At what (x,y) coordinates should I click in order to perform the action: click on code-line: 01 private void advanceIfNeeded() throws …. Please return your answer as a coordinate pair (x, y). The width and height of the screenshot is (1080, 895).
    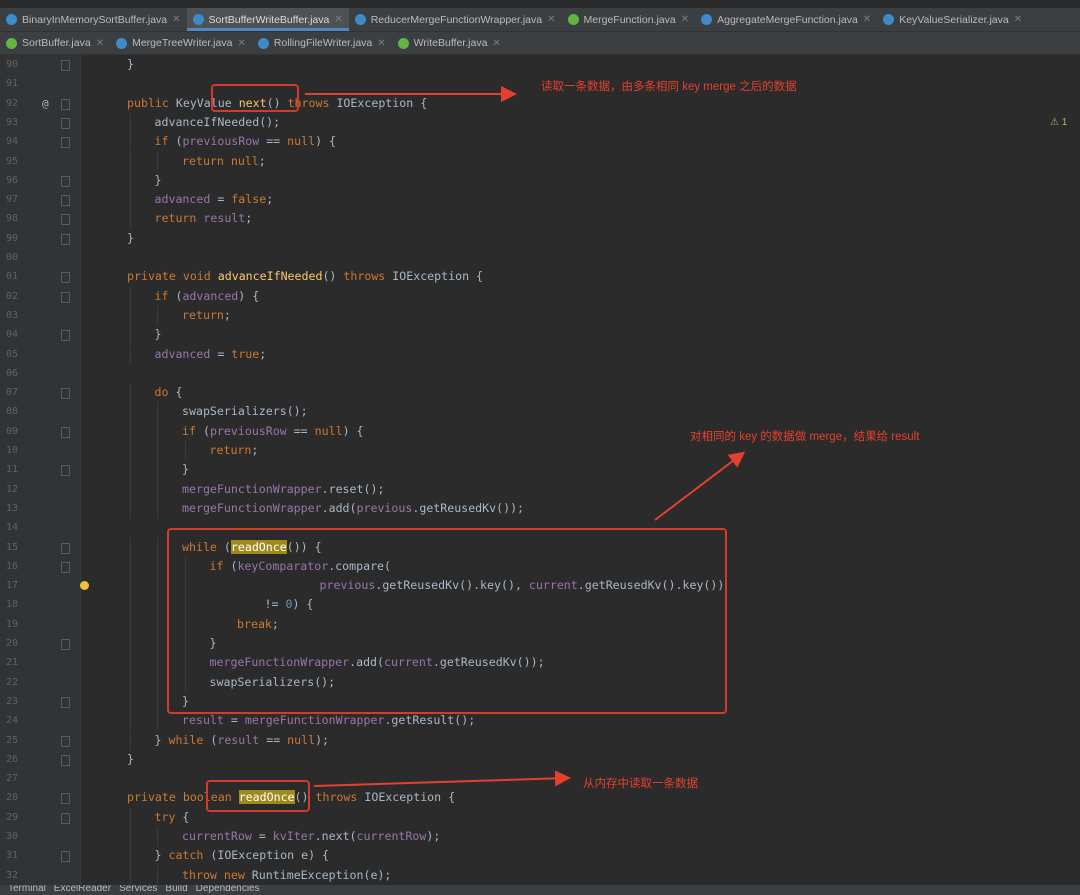
    Looking at the image, I should click on (540, 276).